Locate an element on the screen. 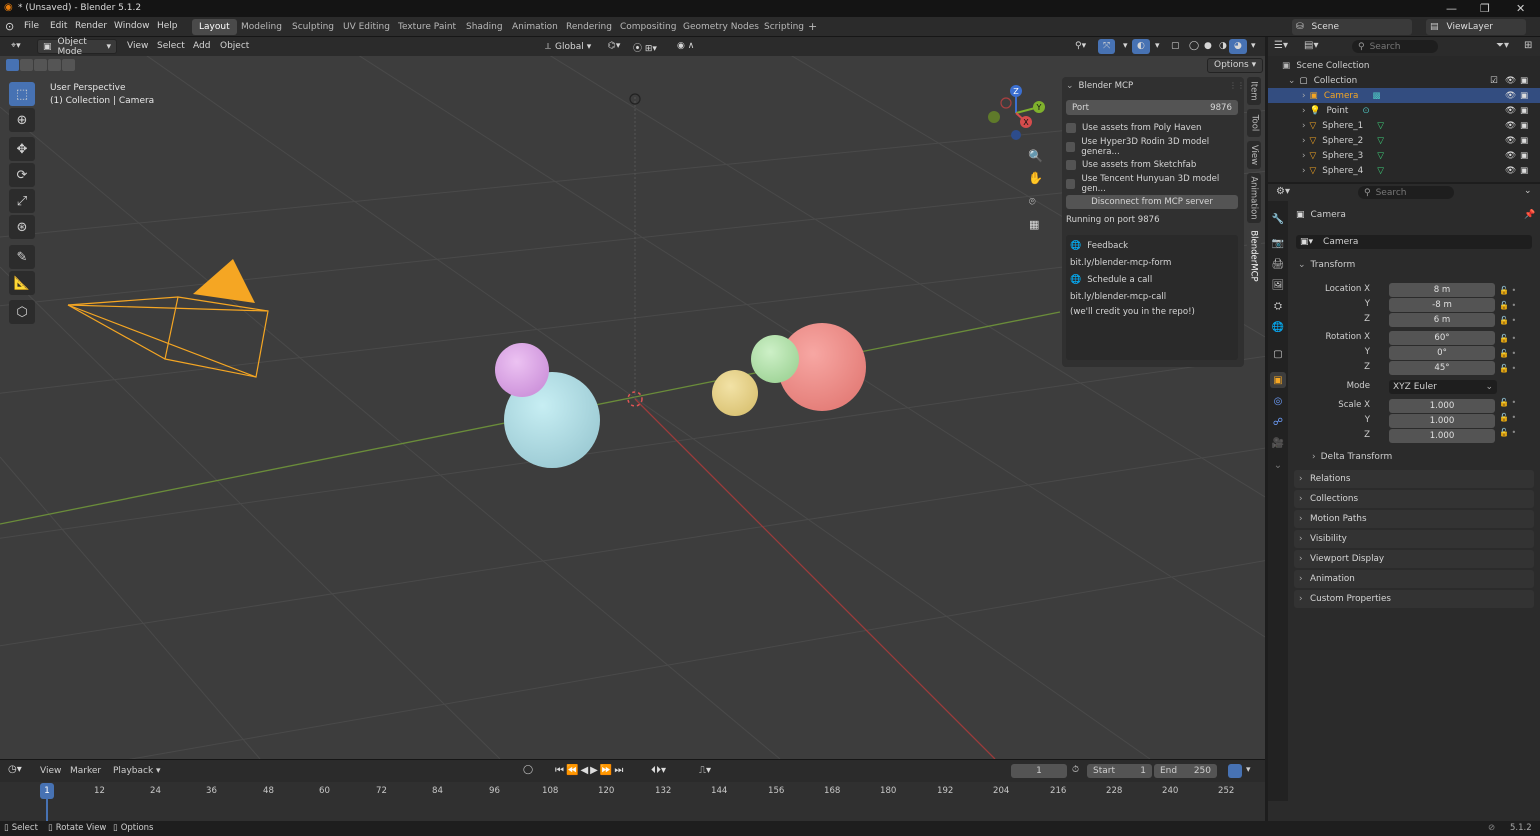  gizmo-dropdown-icon: ▾ is located at coordinates (1125, 46).